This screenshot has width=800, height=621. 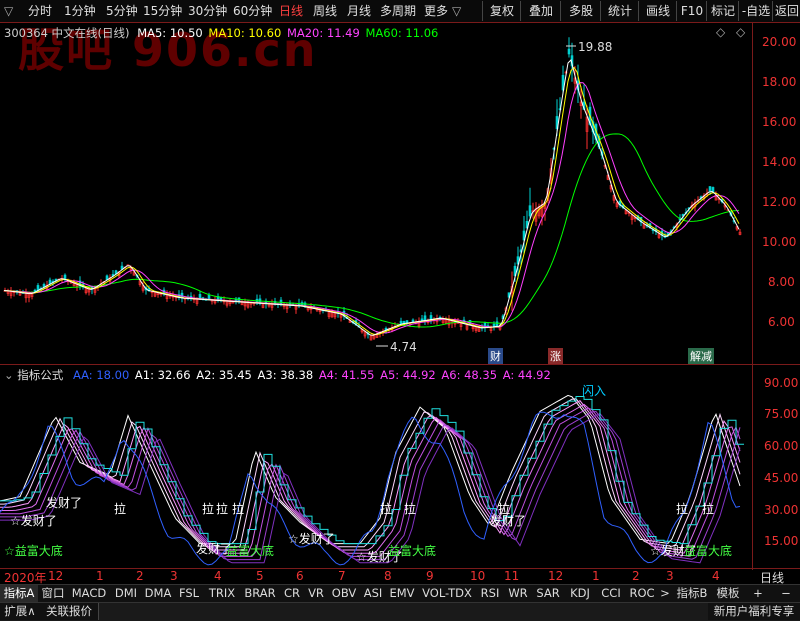 I want to click on statistics-button: 统计, so click(x=619, y=11).